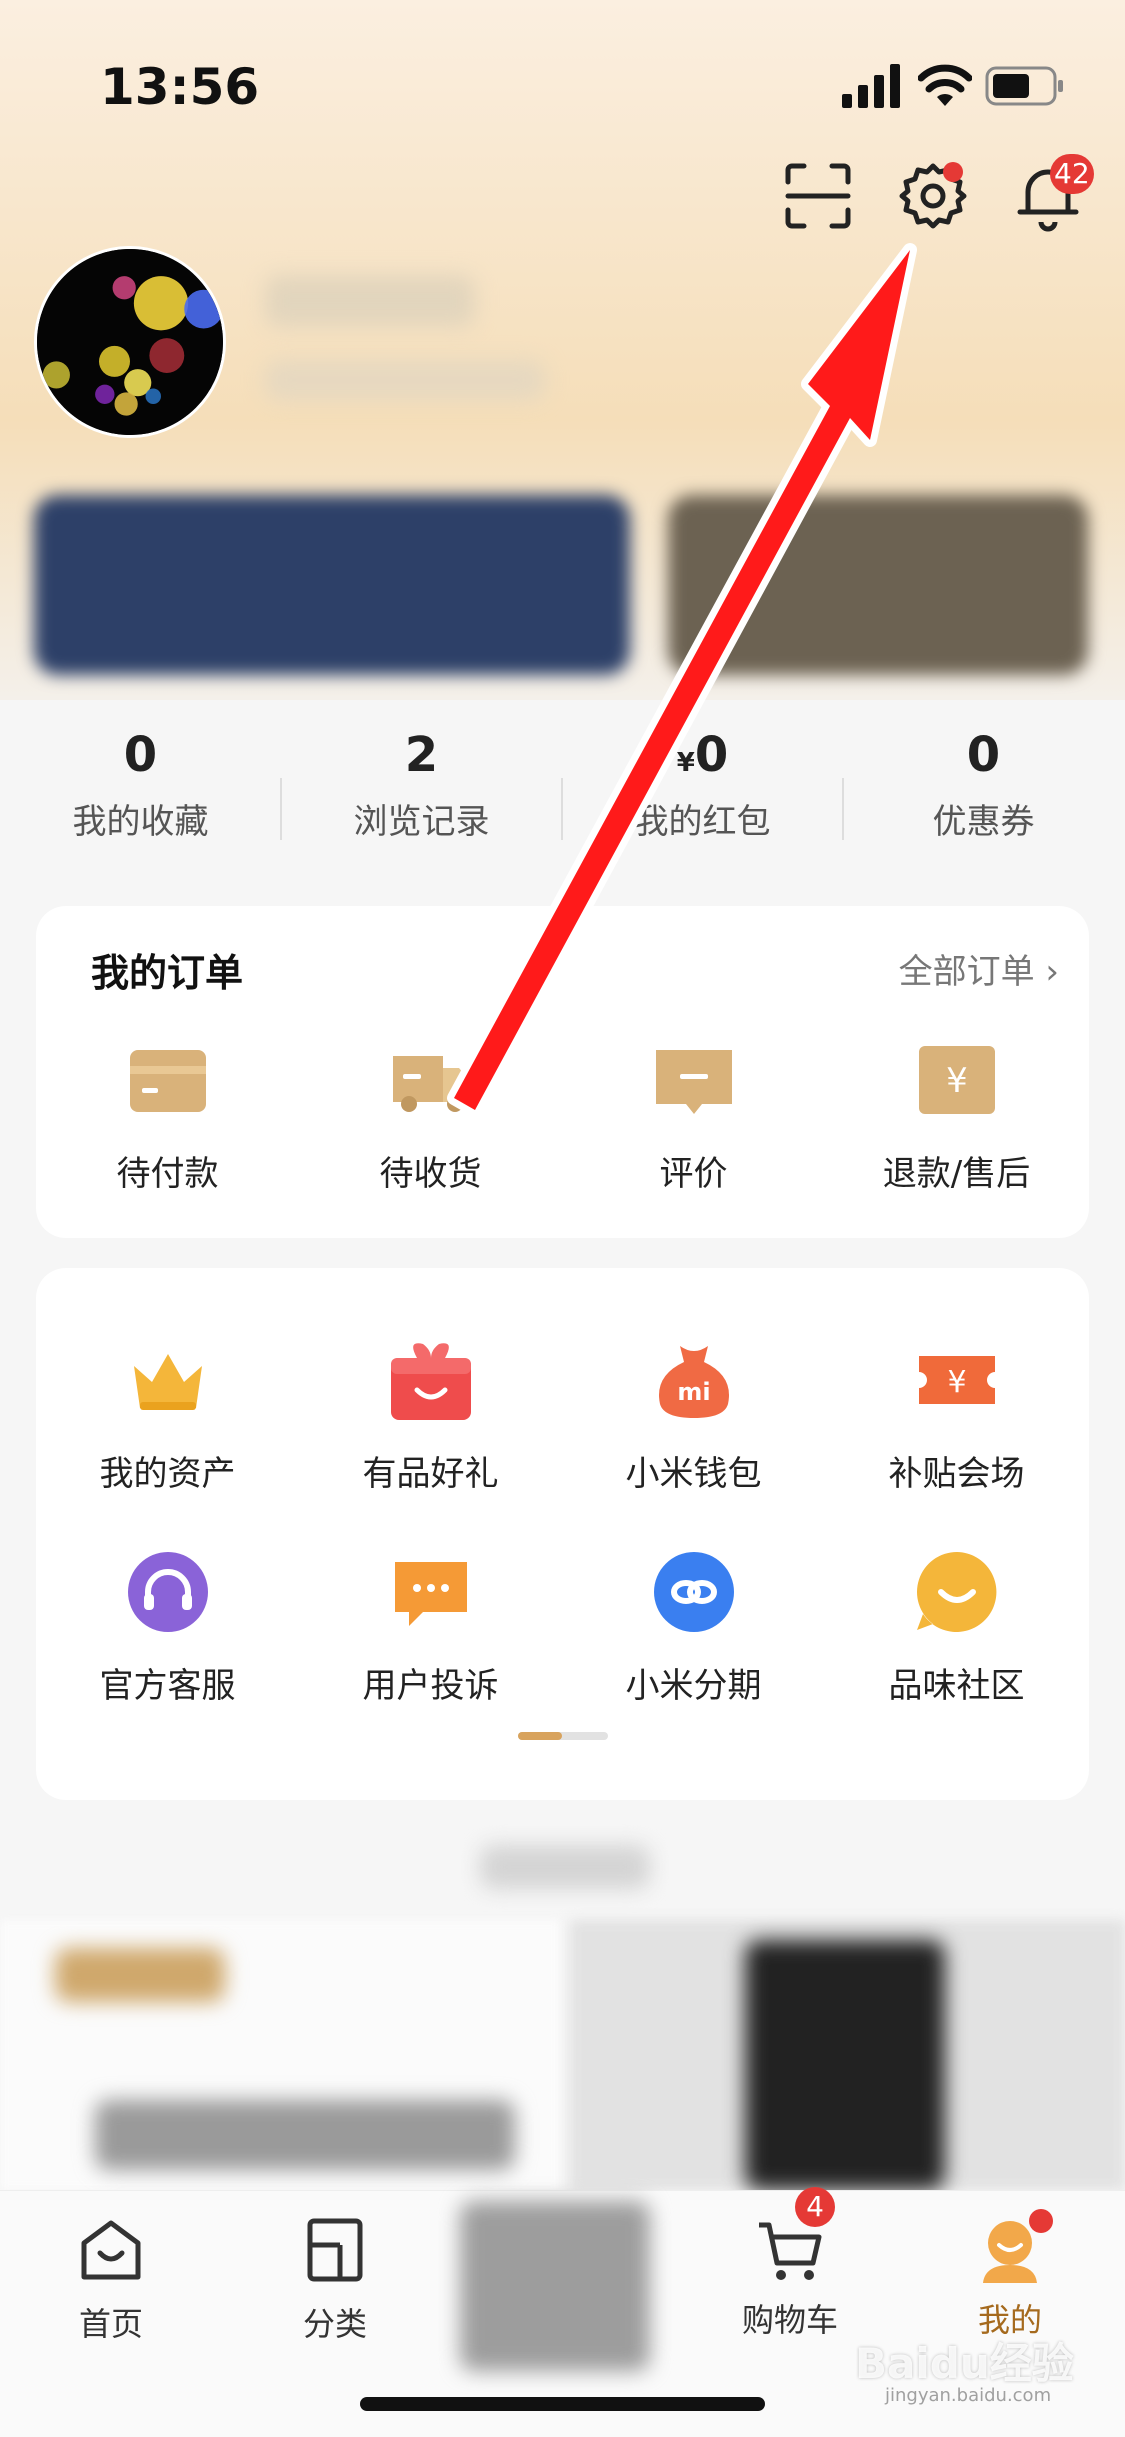 The image size is (1125, 2437). I want to click on signal-icon, so click(871, 86).